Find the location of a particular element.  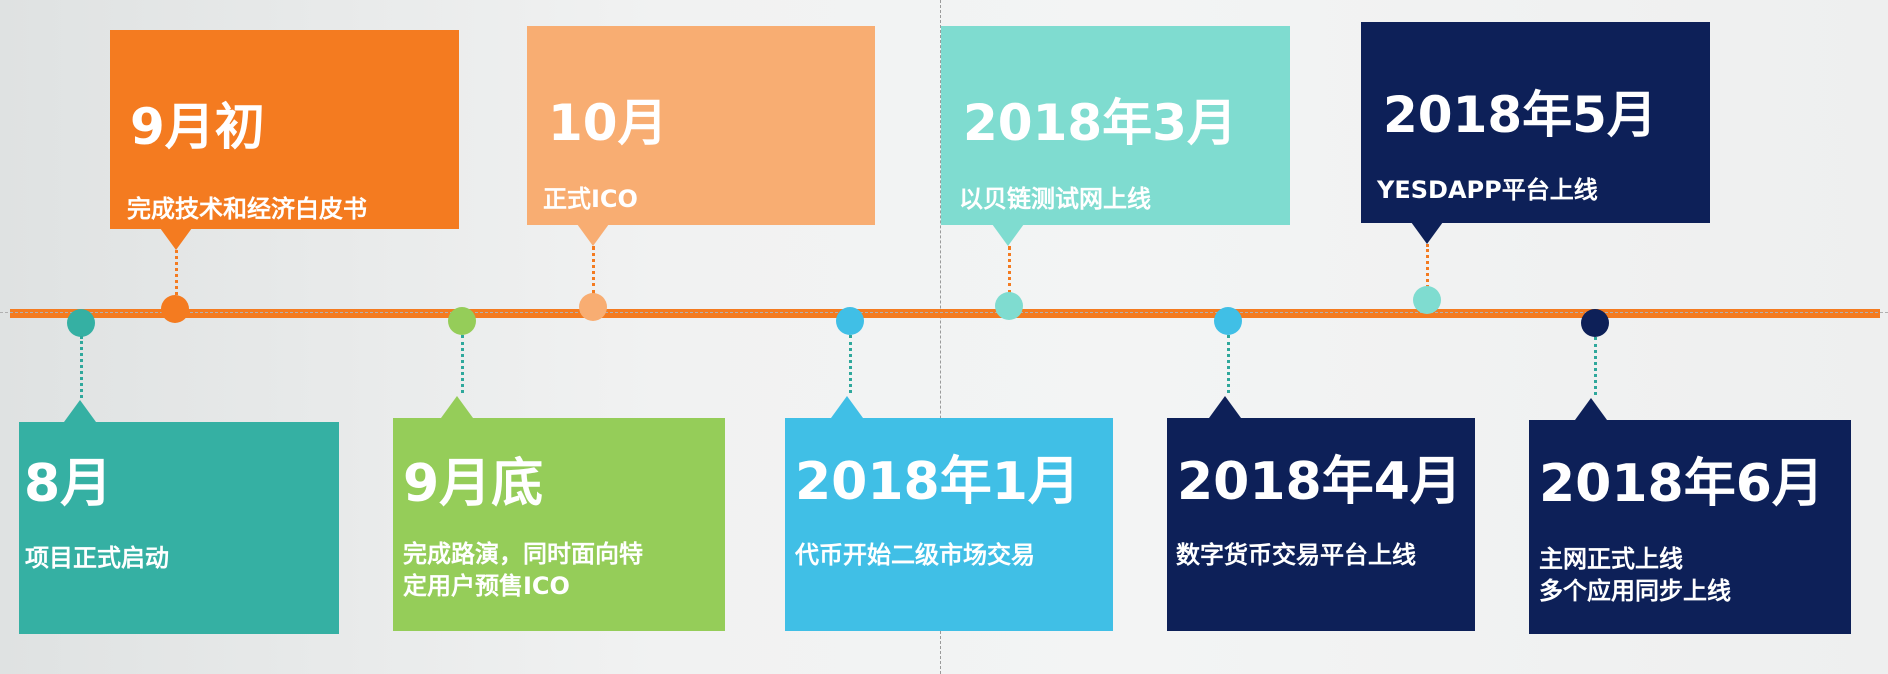

milestone-description: 代币开始二级市场交易 is located at coordinates (915, 555).